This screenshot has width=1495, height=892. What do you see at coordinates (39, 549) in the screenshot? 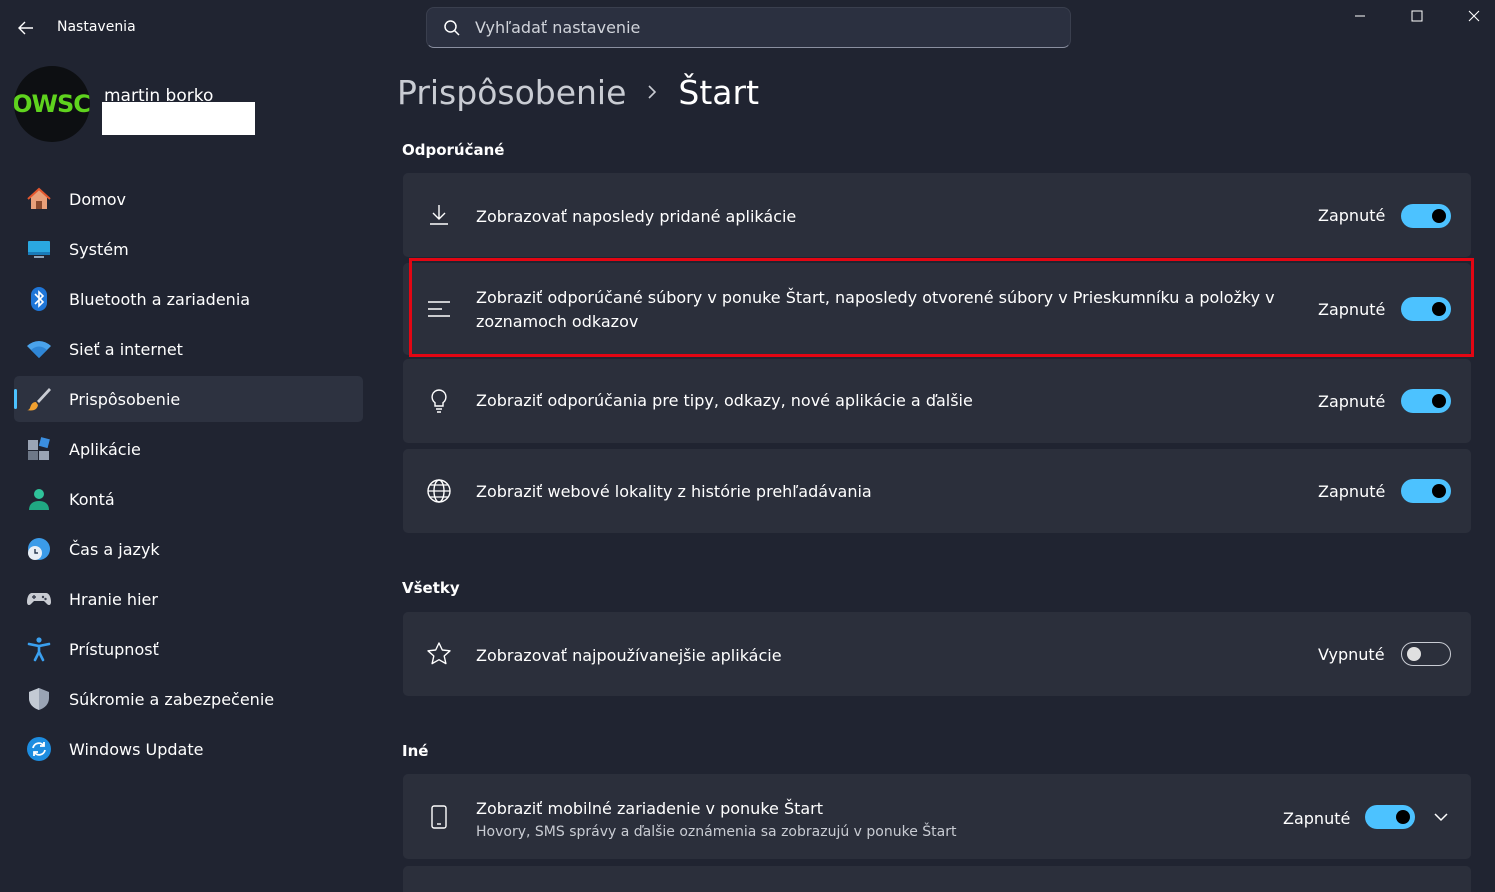
I see `globe-clock-icon` at bounding box center [39, 549].